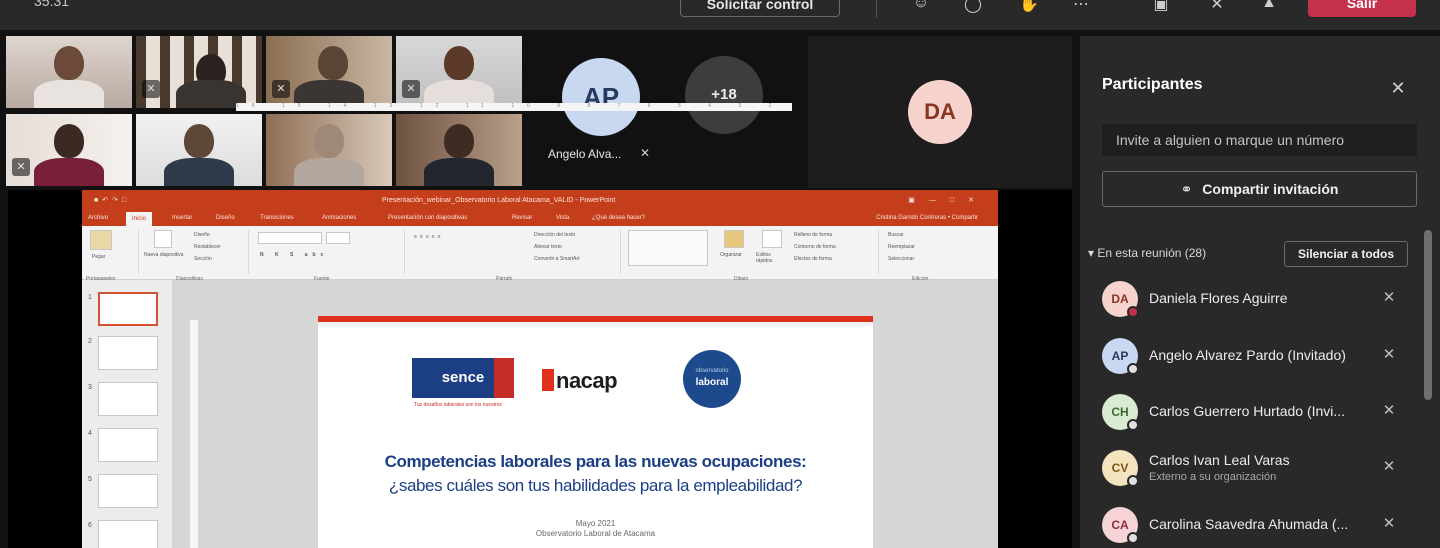  What do you see at coordinates (1269, 6) in the screenshot?
I see `share-icon: ▲` at bounding box center [1269, 6].